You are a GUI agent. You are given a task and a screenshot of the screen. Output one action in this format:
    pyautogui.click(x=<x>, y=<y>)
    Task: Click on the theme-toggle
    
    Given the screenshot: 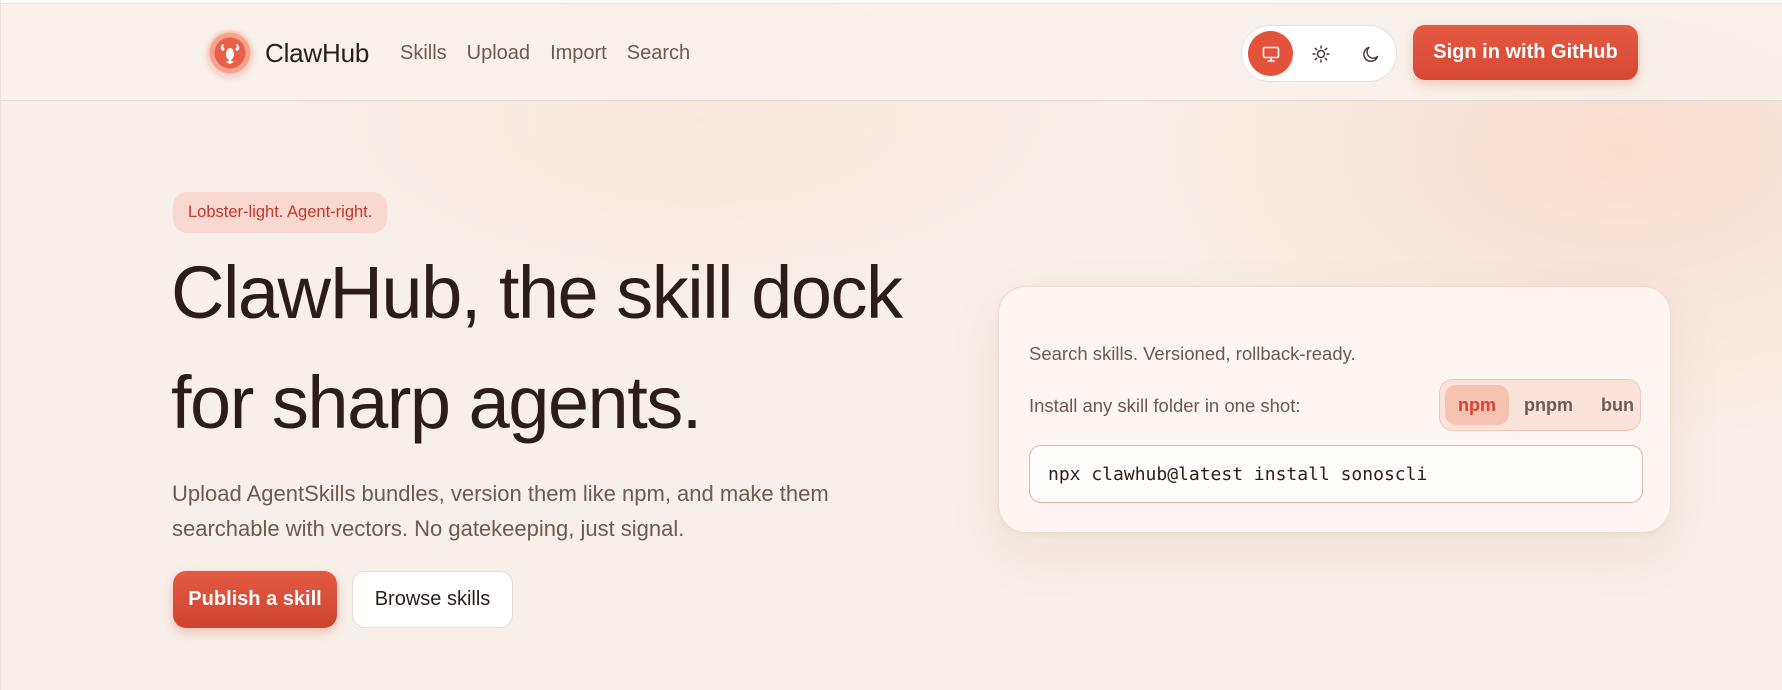 What is the action you would take?
    pyautogui.click(x=1319, y=53)
    